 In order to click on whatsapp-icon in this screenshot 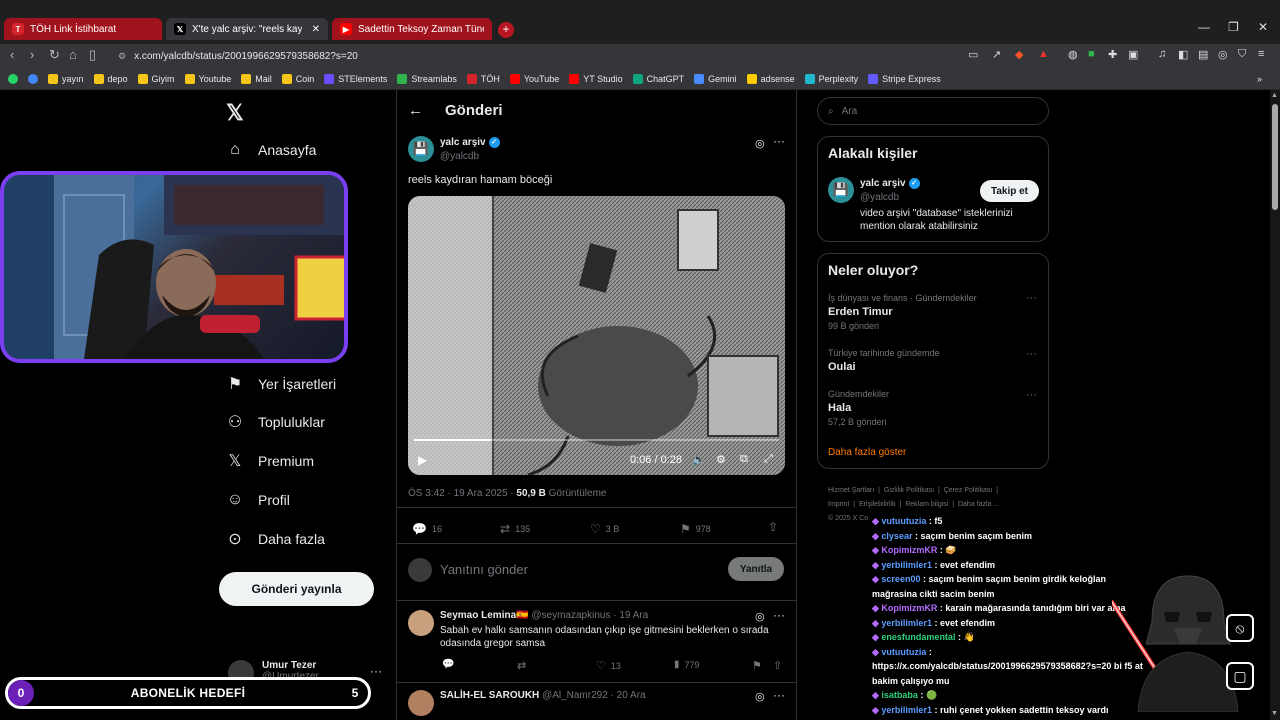, I will do `click(13, 78)`.